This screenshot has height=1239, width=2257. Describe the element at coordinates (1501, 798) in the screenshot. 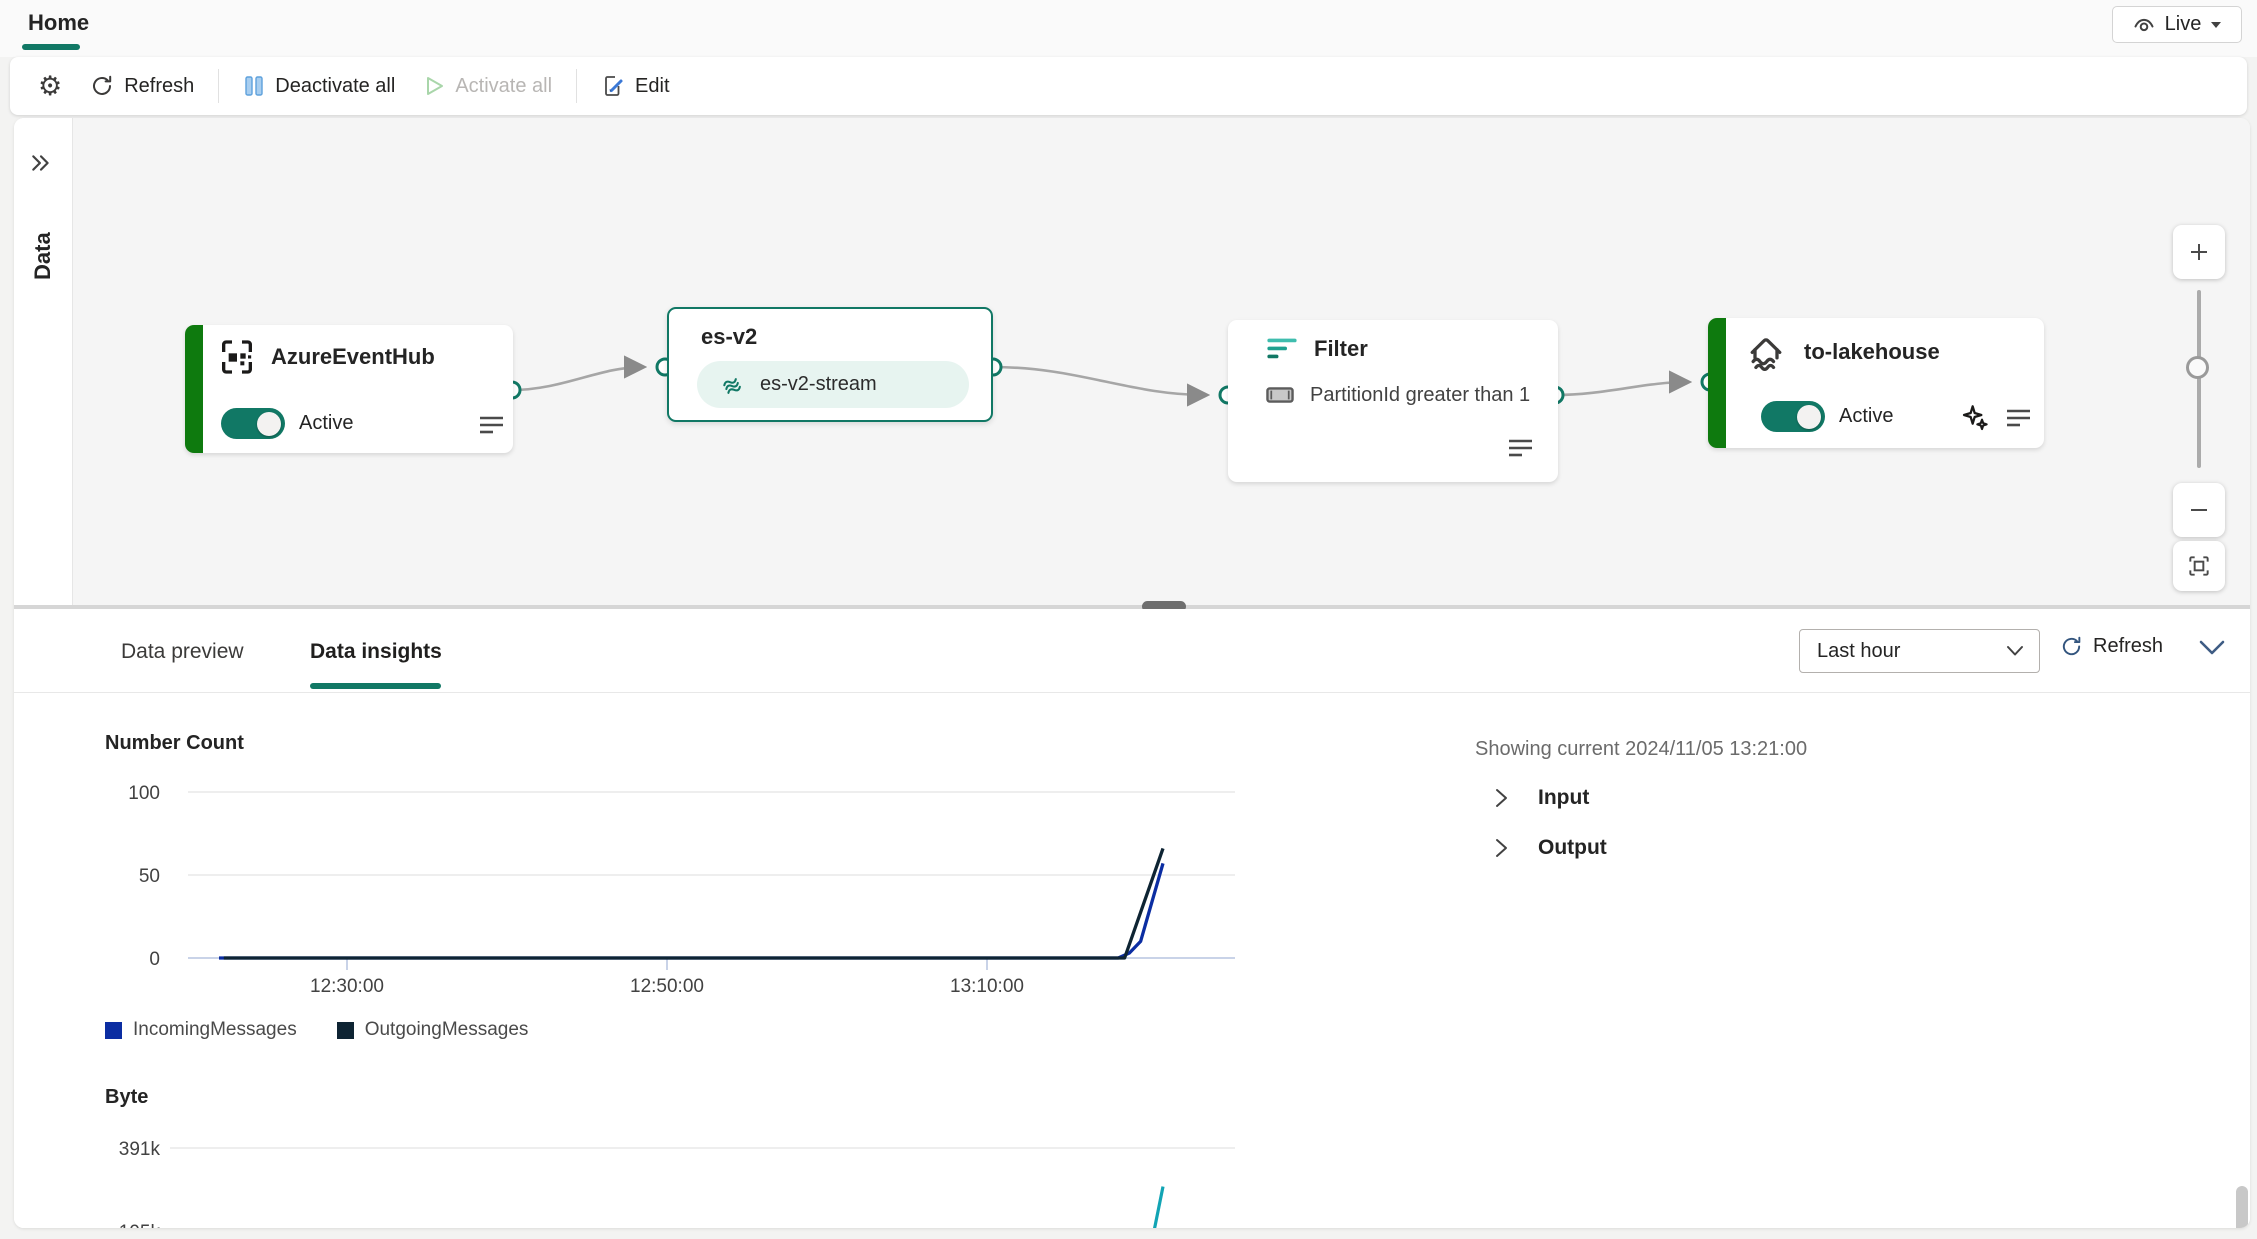

I see `chevron-right-icon` at that location.